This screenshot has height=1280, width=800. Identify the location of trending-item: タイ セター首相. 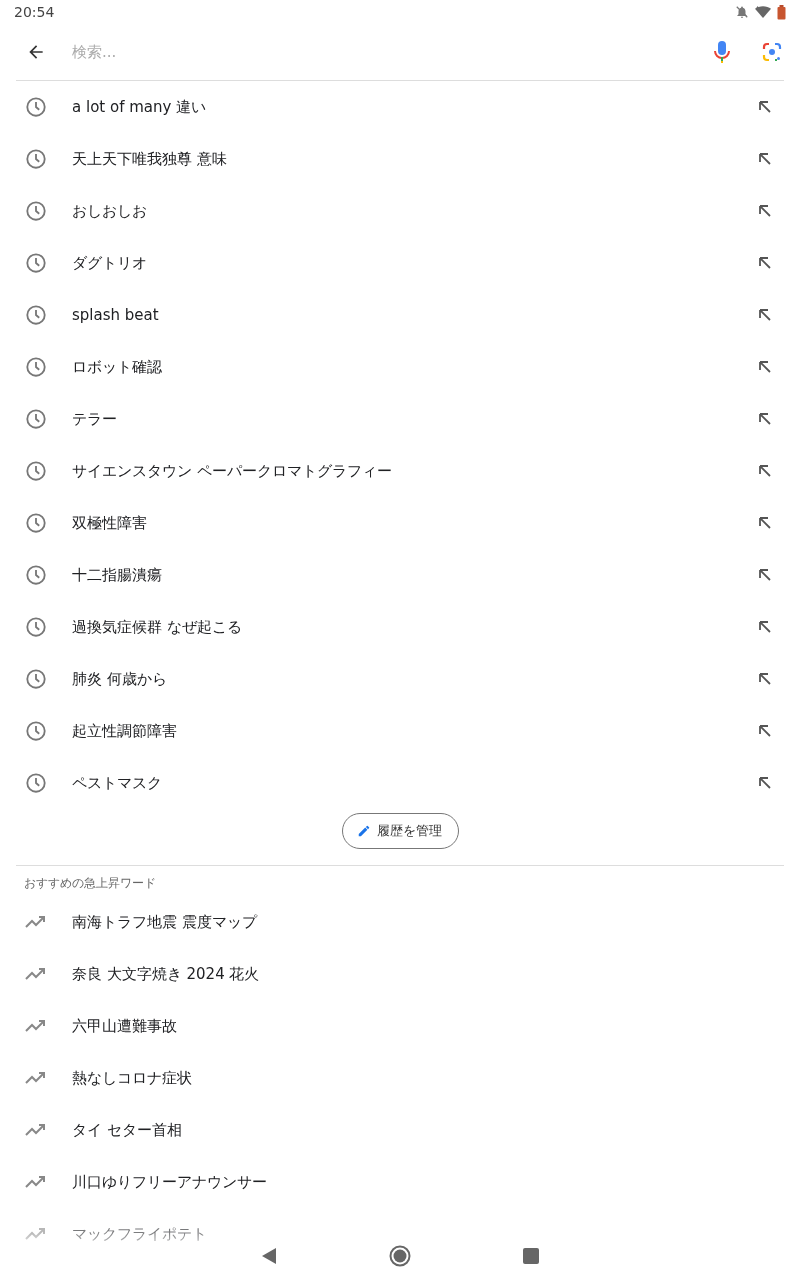
(400, 1130).